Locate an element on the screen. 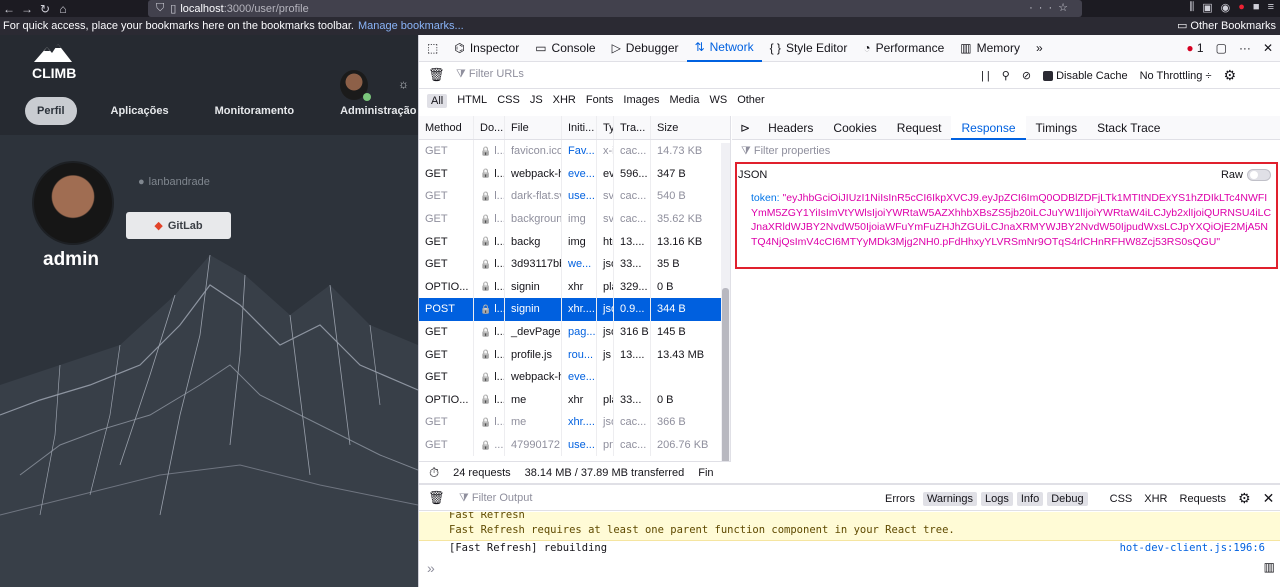 The height and width of the screenshot is (587, 1280). table-row: OPTIO...🔒l...signinxhrpla329...0 B is located at coordinates (574, 287).